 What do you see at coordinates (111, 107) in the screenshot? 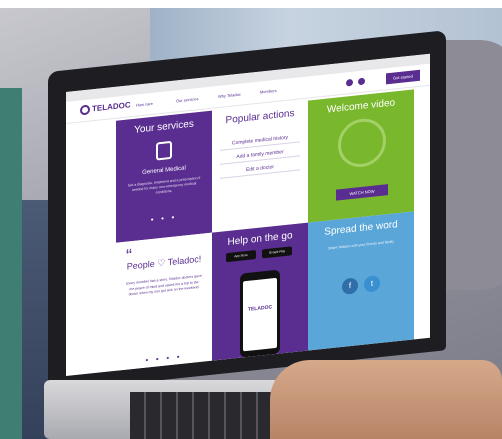
I see `logo-text: TELADOC` at bounding box center [111, 107].